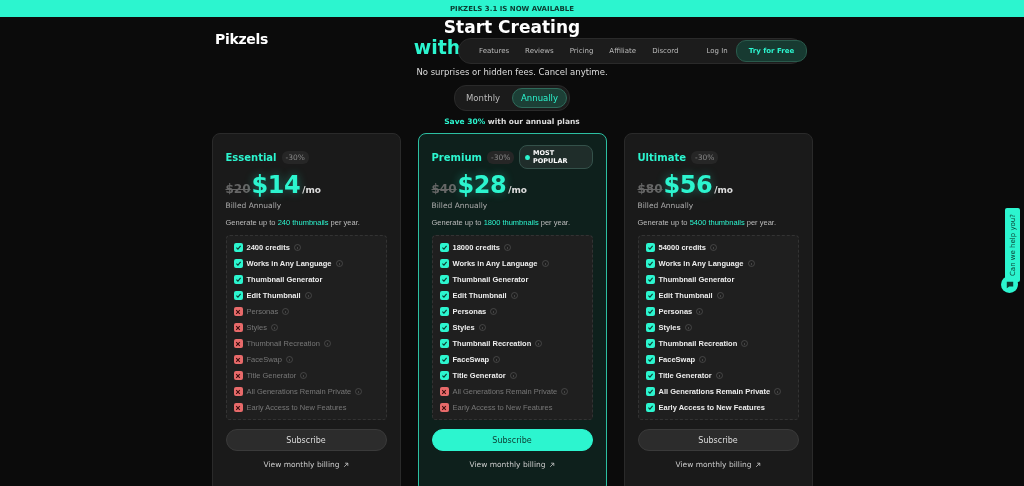 This screenshot has height=486, width=1024. Describe the element at coordinates (650, 189) in the screenshot. I see `old-price: $80` at that location.